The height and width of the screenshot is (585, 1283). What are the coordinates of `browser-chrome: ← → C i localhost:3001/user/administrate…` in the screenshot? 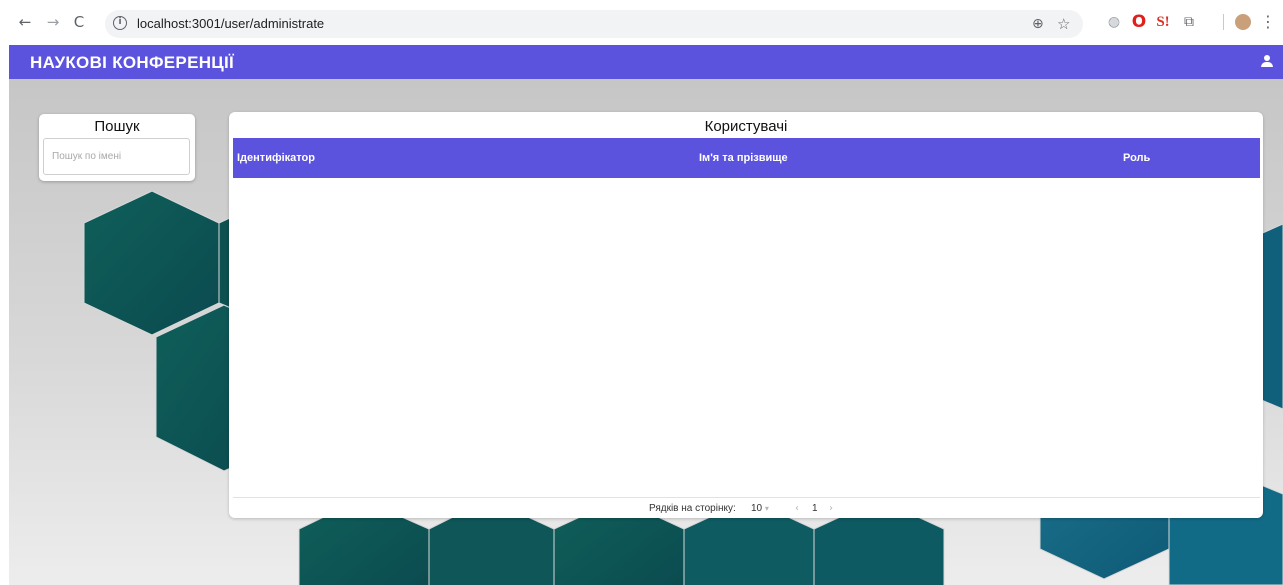 It's located at (641, 22).